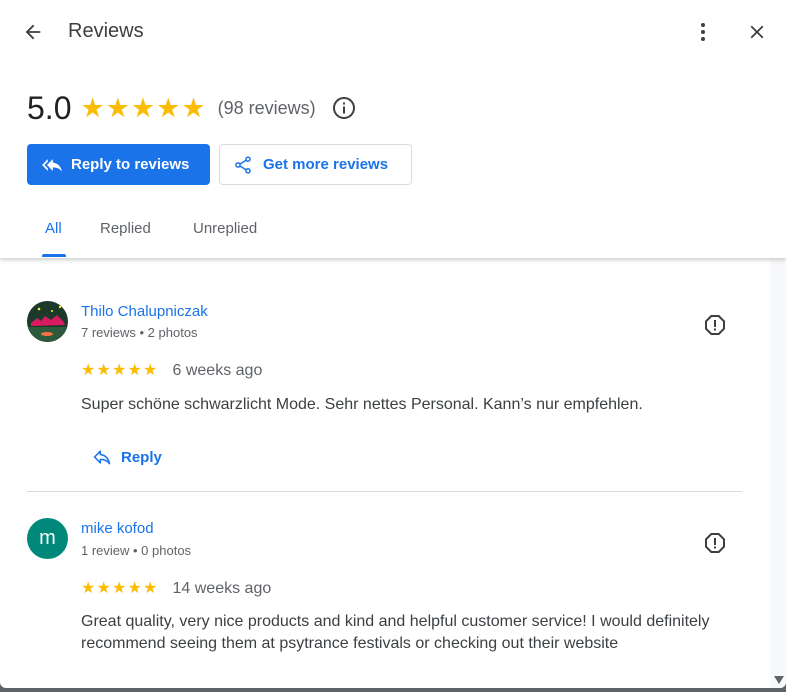  What do you see at coordinates (384, 491) in the screenshot?
I see `review-divider` at bounding box center [384, 491].